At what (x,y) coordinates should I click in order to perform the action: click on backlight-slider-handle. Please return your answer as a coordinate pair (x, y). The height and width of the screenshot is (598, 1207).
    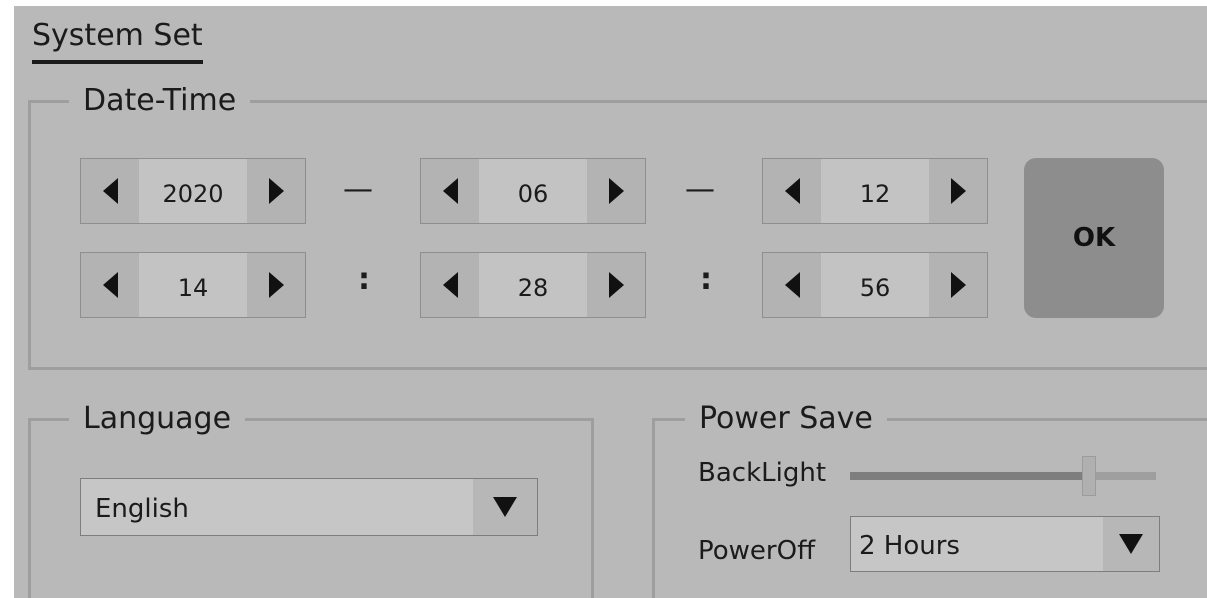
    Looking at the image, I should click on (1088, 476).